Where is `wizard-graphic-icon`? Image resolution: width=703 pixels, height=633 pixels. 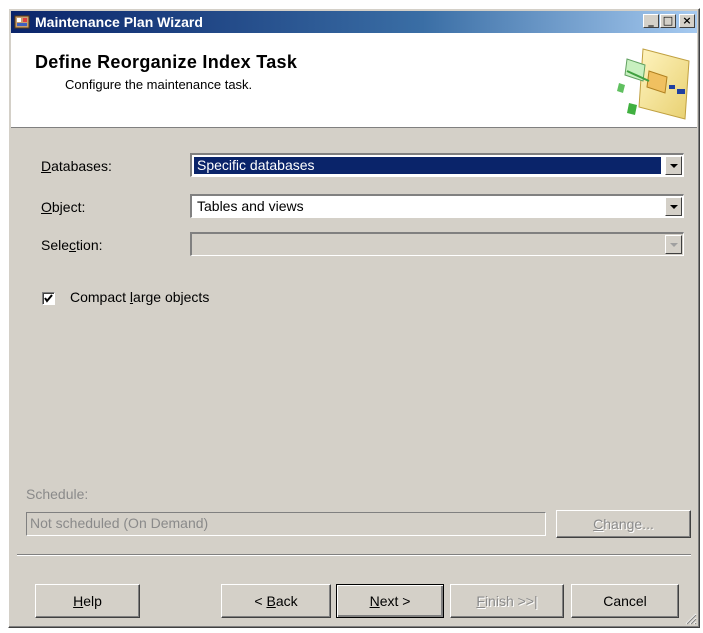
wizard-graphic-icon is located at coordinates (653, 84).